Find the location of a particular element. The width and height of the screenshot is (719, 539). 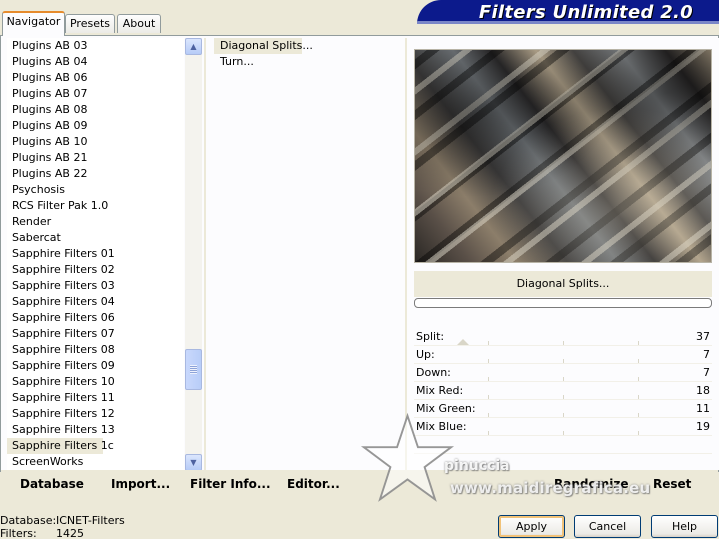

param-label: Split: is located at coordinates (430, 336).